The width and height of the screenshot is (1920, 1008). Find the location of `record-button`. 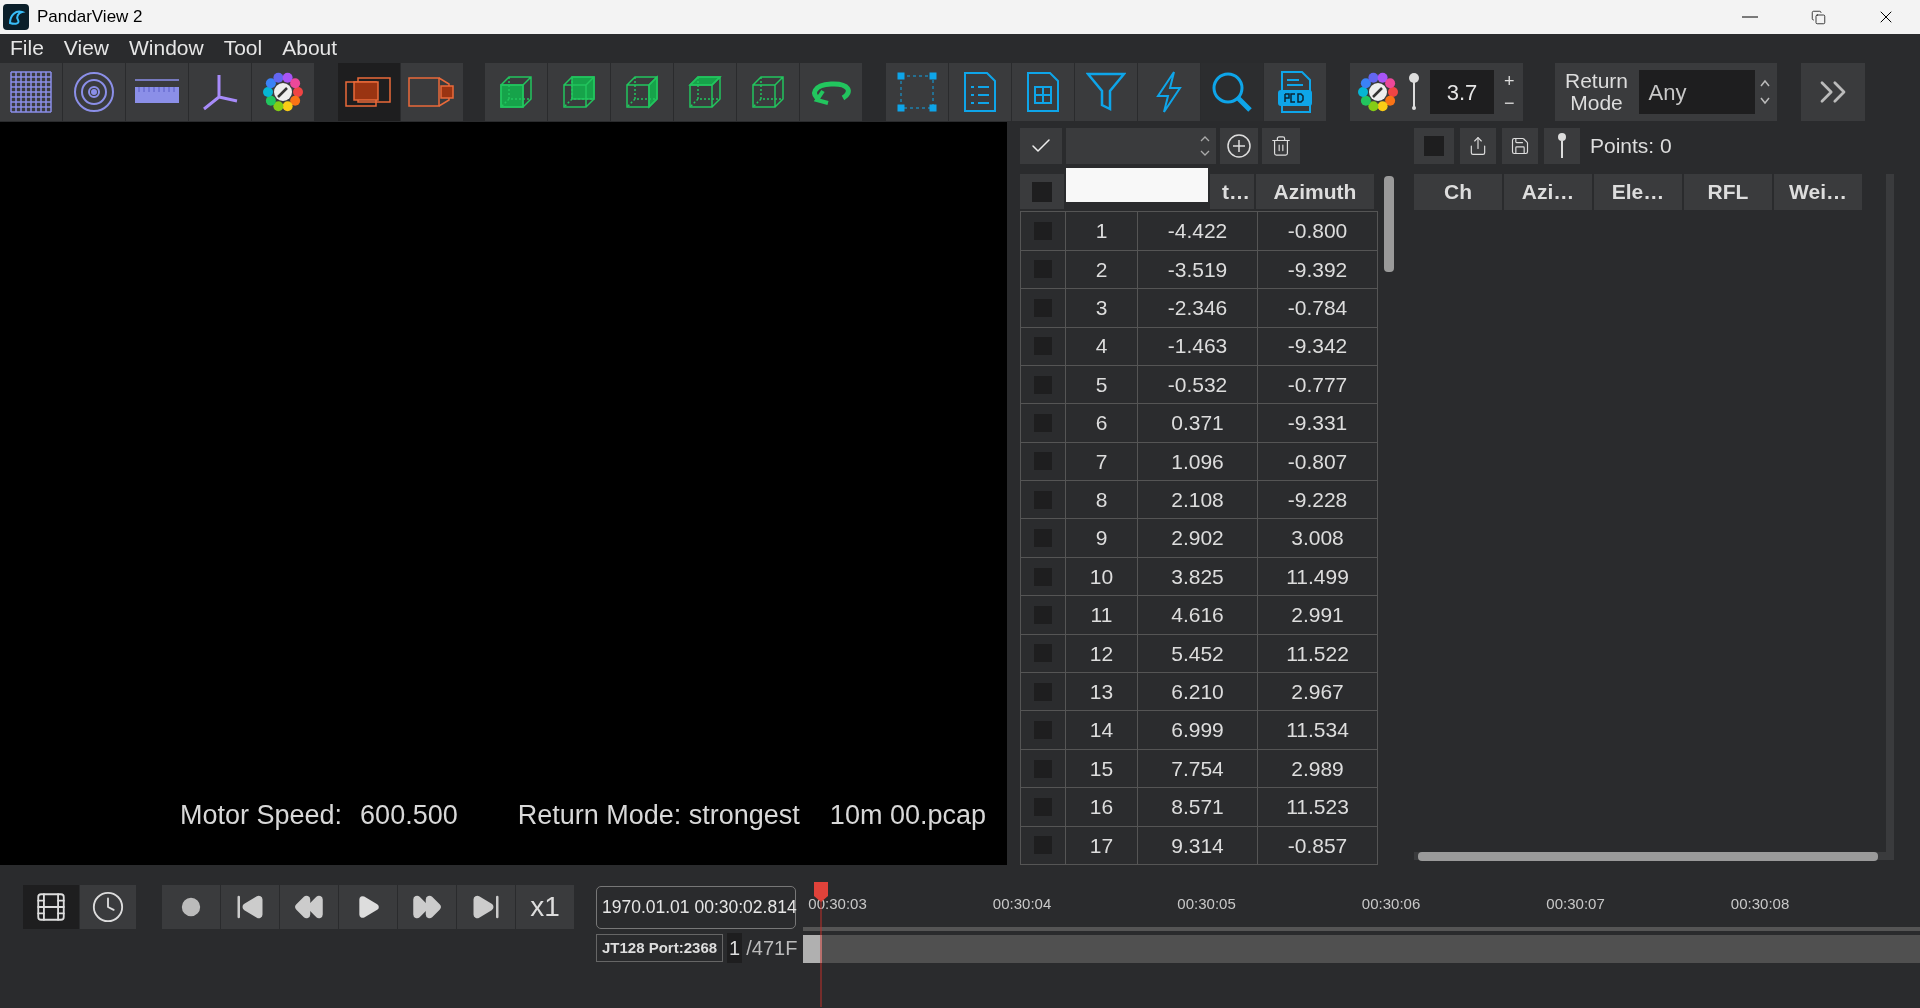

record-button is located at coordinates (191, 907).